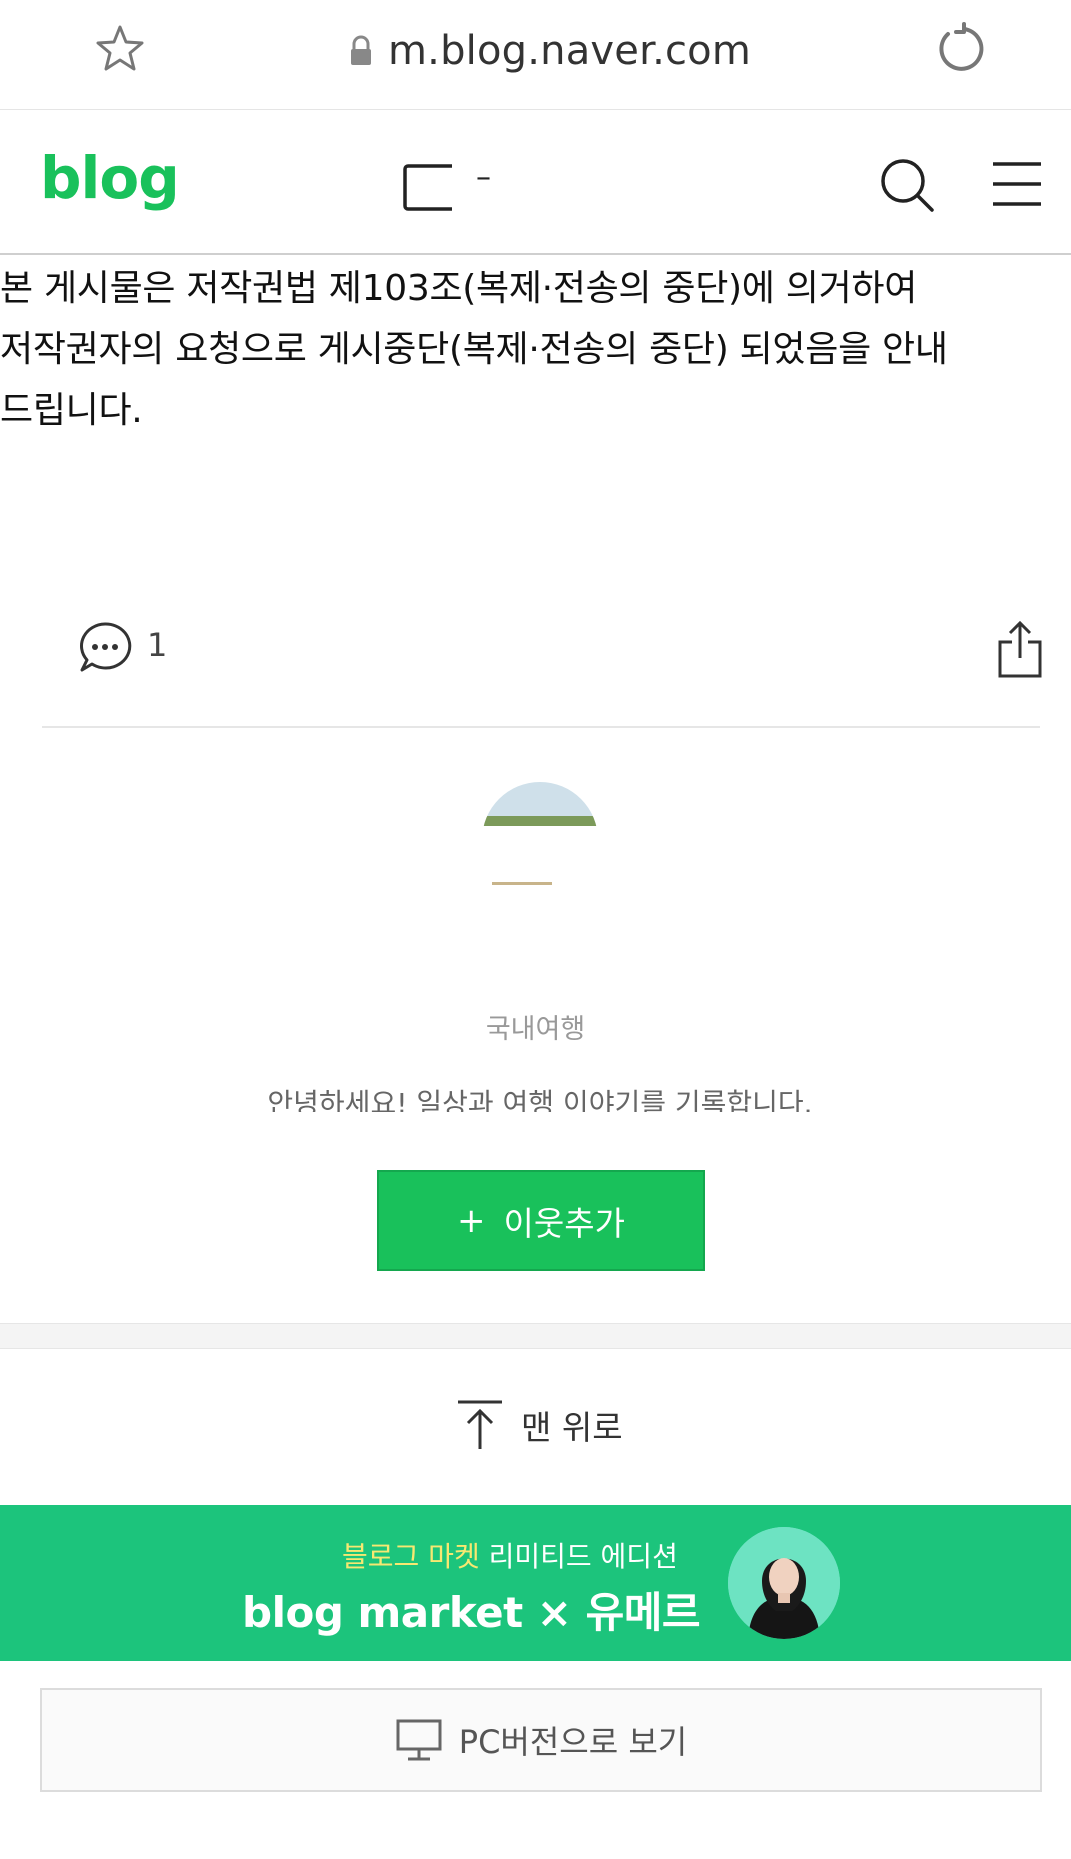 The height and width of the screenshot is (1859, 1071). What do you see at coordinates (157, 645) in the screenshot?
I see `comment-count: 1` at bounding box center [157, 645].